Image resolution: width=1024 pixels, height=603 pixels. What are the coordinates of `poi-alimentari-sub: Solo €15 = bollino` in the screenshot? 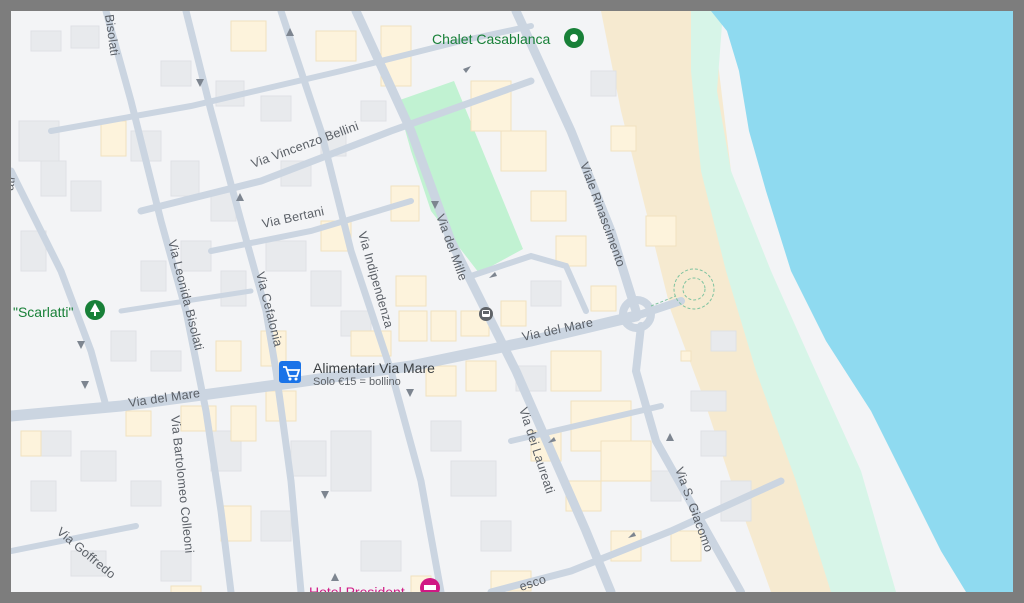 It's located at (357, 382).